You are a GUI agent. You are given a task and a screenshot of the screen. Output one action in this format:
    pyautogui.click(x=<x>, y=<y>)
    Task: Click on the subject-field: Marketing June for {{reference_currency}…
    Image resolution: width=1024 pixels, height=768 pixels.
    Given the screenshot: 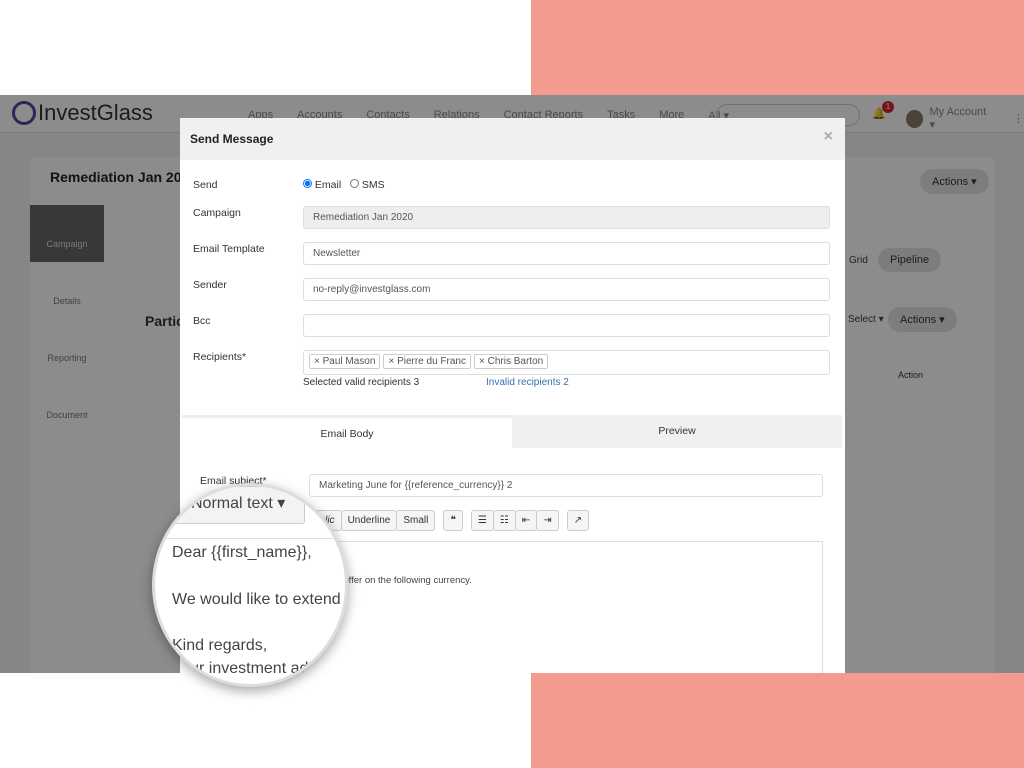 What is the action you would take?
    pyautogui.click(x=566, y=485)
    